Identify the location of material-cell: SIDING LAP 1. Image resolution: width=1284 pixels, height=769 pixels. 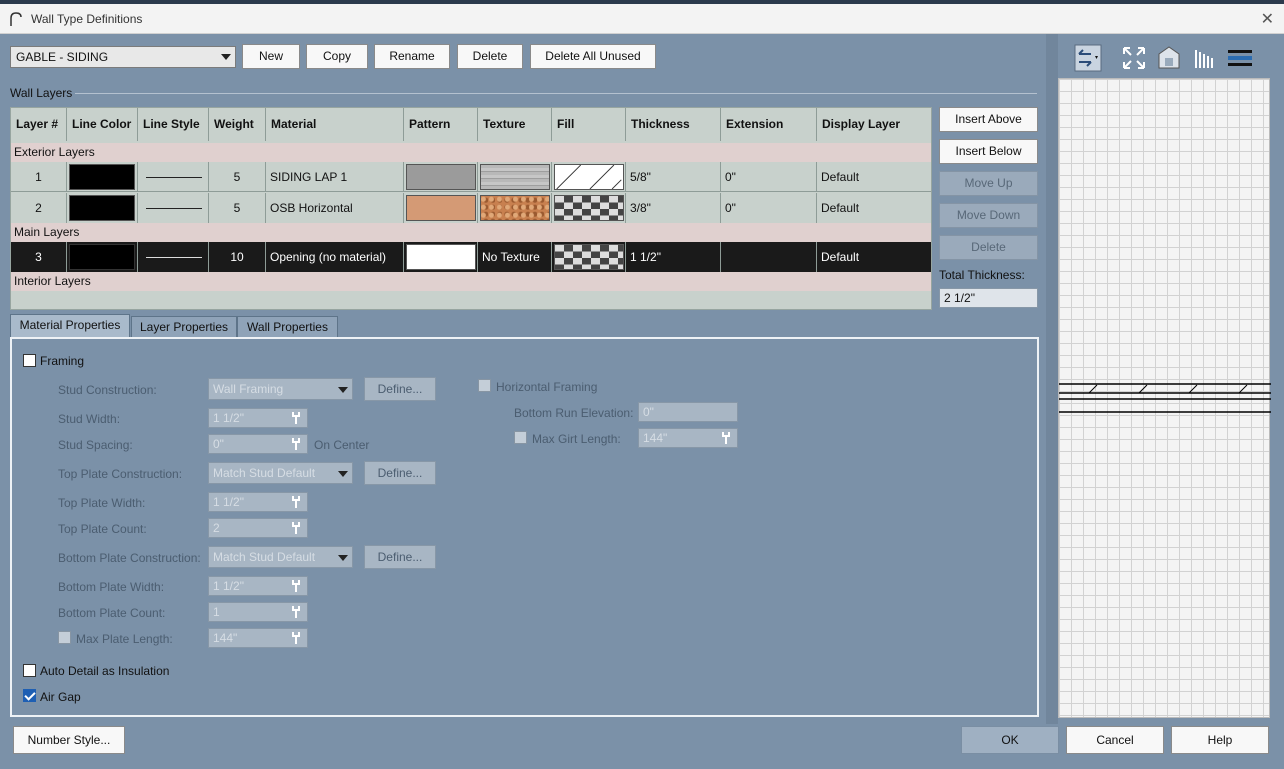
(335, 177).